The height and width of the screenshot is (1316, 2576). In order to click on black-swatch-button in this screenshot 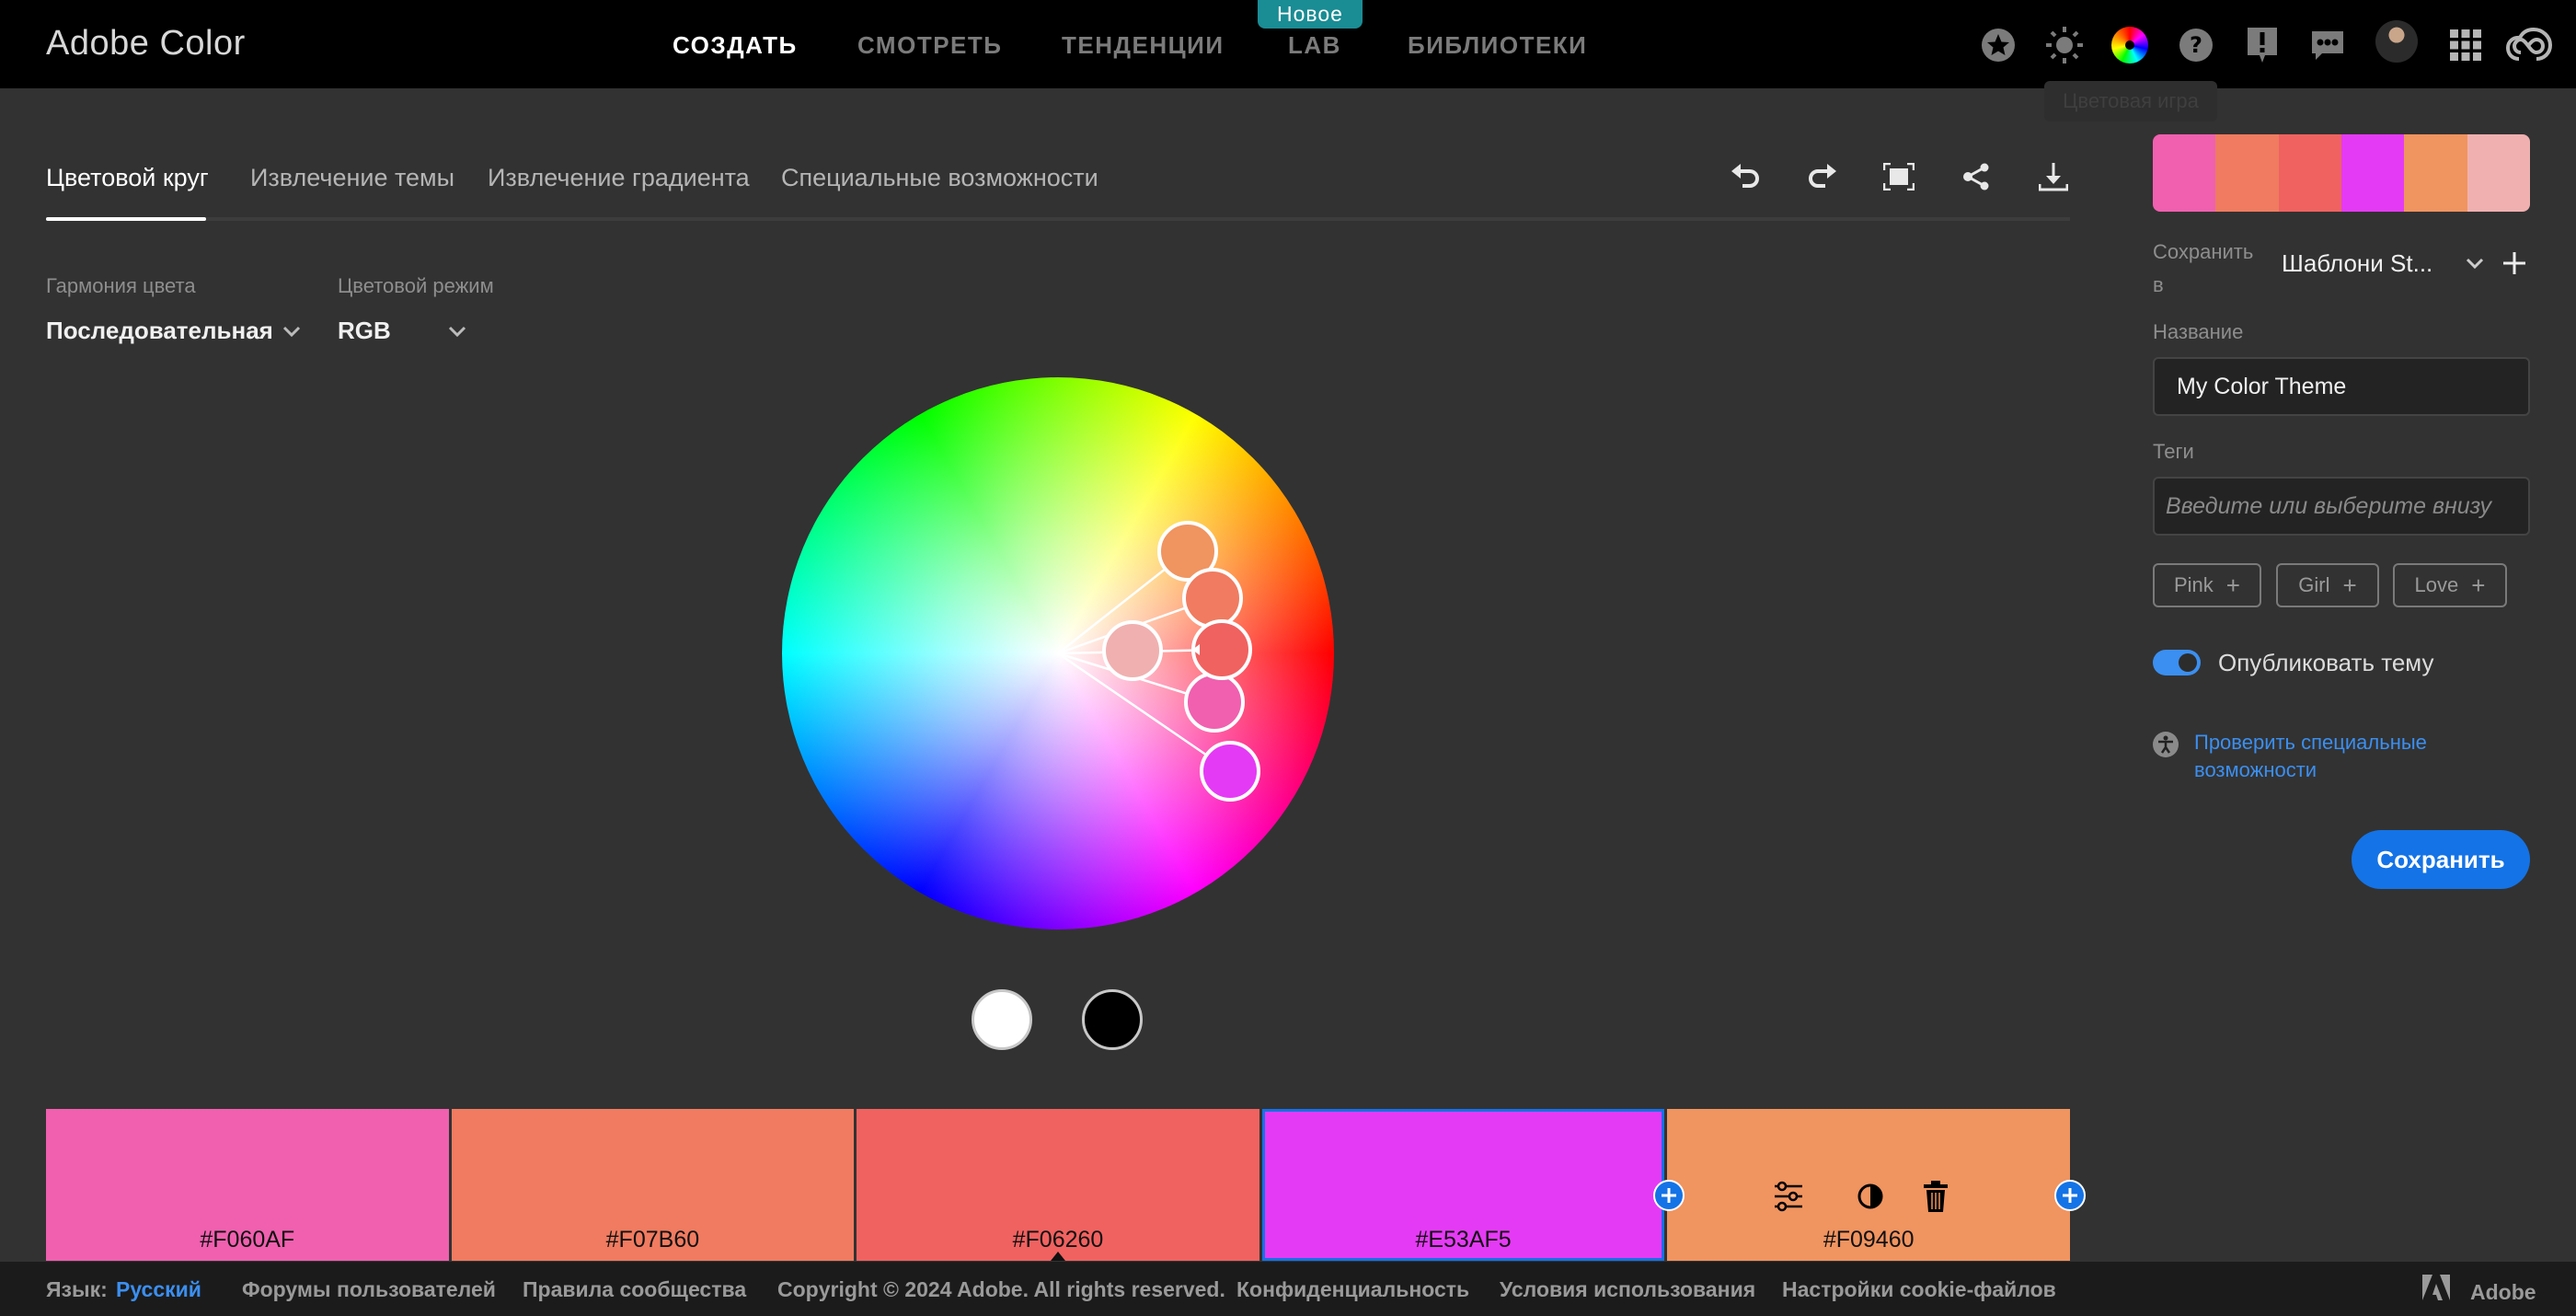, I will do `click(1112, 1019)`.